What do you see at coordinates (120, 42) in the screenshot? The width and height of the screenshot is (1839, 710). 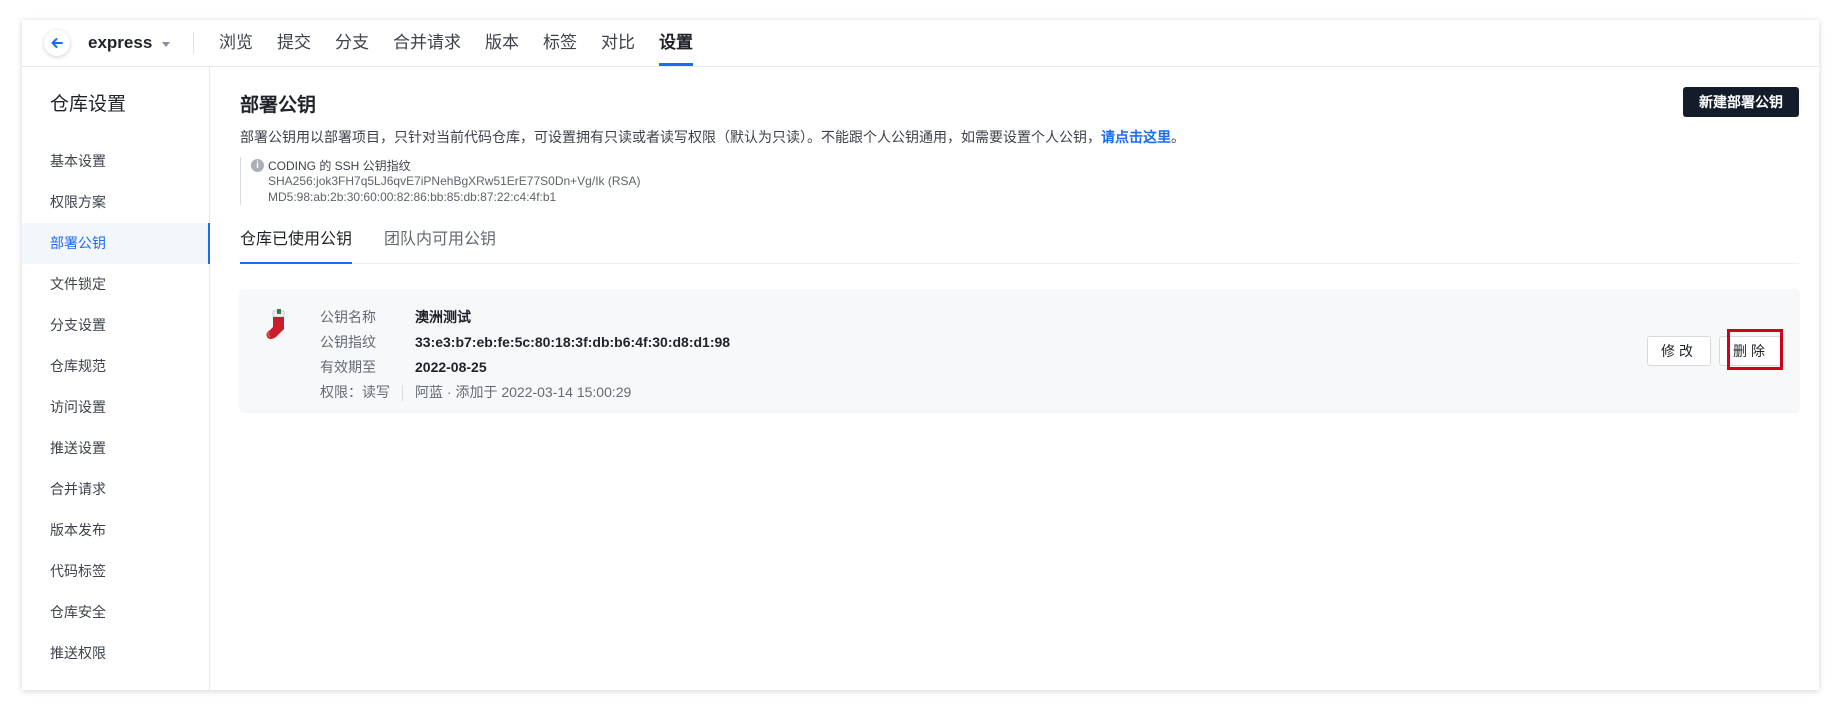 I see `repo-name: express` at bounding box center [120, 42].